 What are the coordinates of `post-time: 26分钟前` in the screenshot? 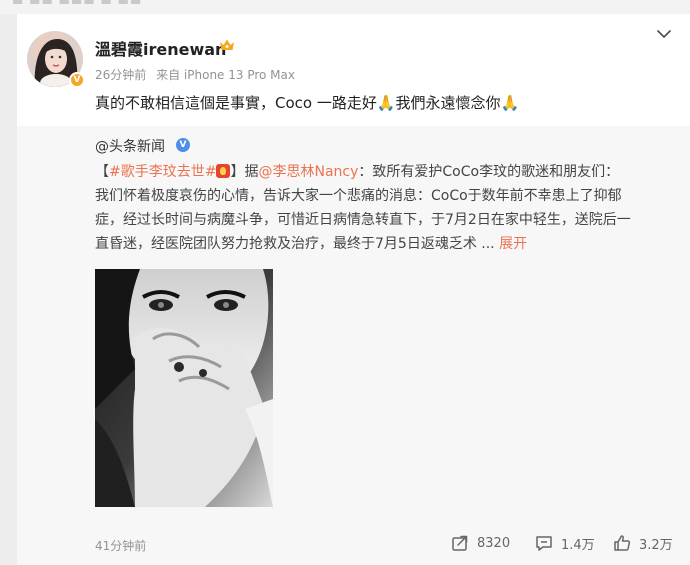 It's located at (120, 75).